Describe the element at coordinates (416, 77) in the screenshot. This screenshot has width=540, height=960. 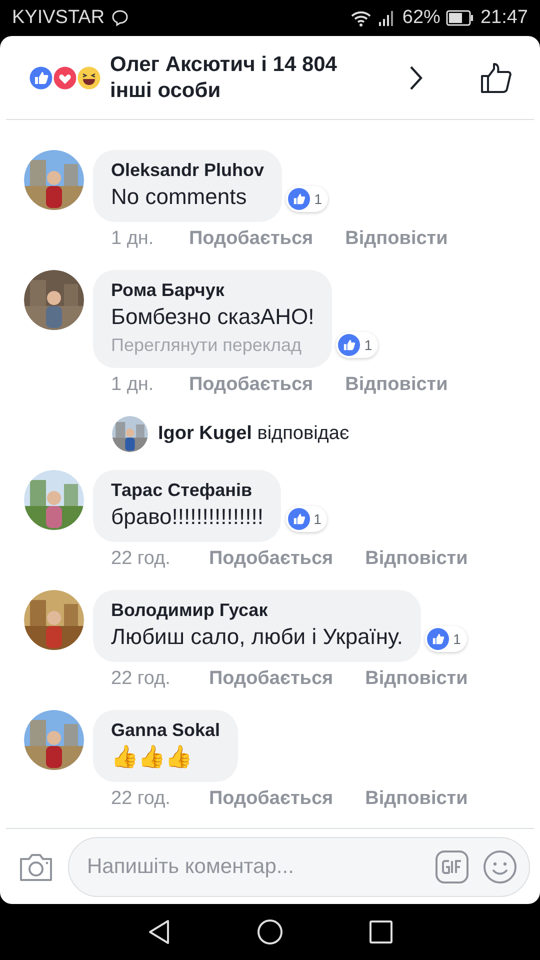
I see `chevron-right-icon` at that location.